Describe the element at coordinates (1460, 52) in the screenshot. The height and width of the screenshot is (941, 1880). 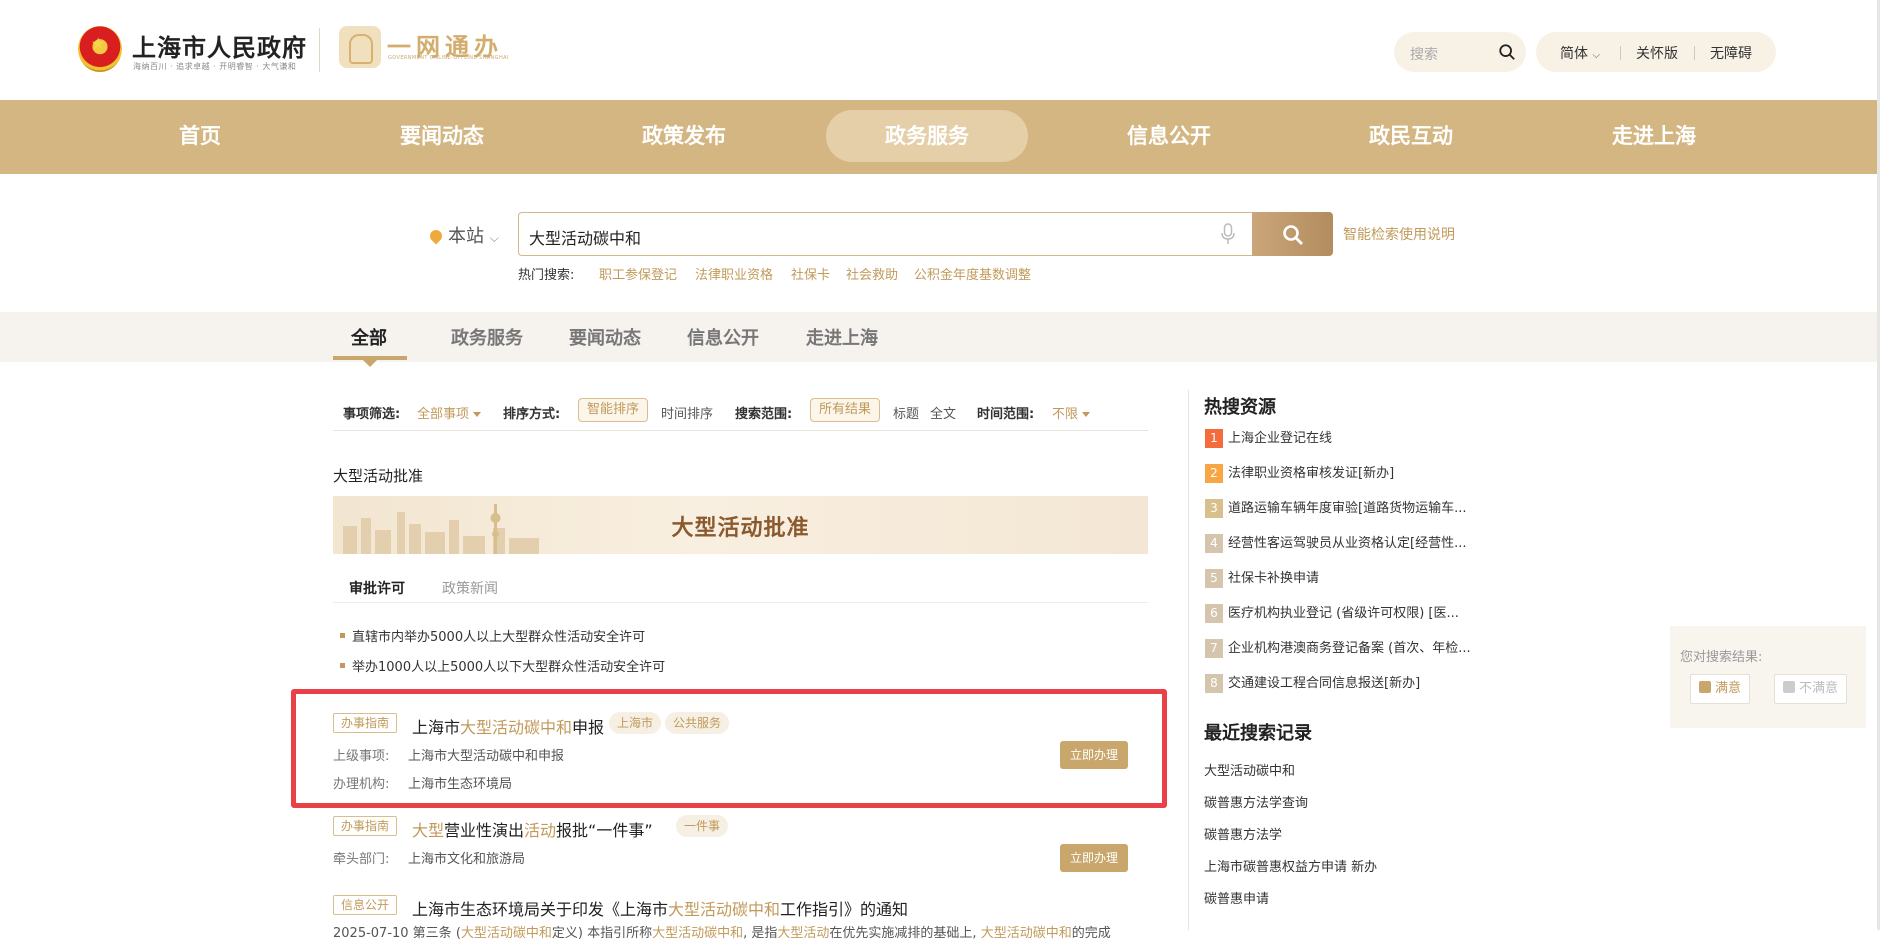
I see `top-search-box: 搜索` at that location.